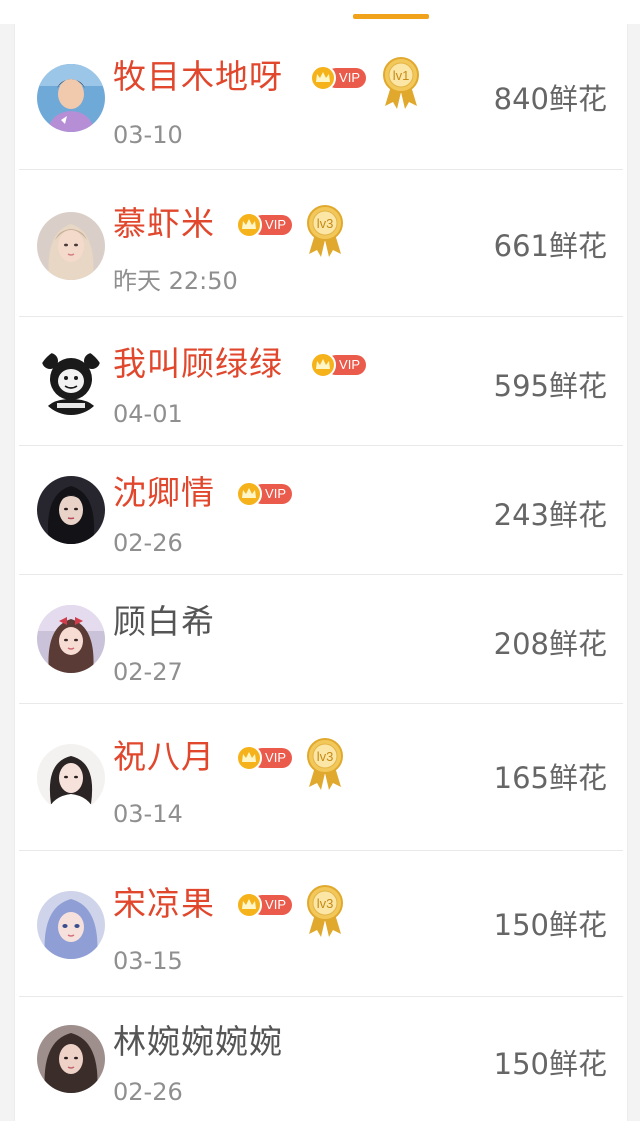 Image resolution: width=640 pixels, height=1121 pixels. What do you see at coordinates (148, 961) in the screenshot?
I see `date-text: 03-15` at bounding box center [148, 961].